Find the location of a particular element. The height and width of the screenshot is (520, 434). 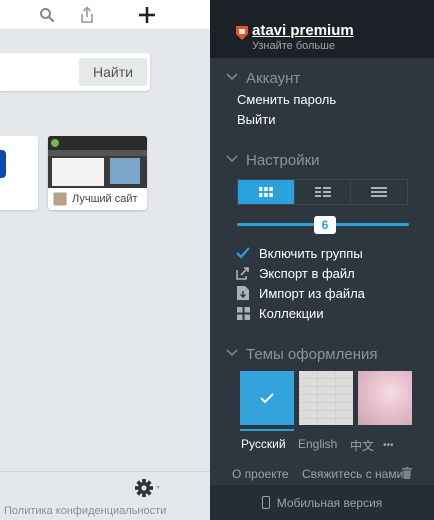

columns-slider-knob: 6 is located at coordinates (325, 225).